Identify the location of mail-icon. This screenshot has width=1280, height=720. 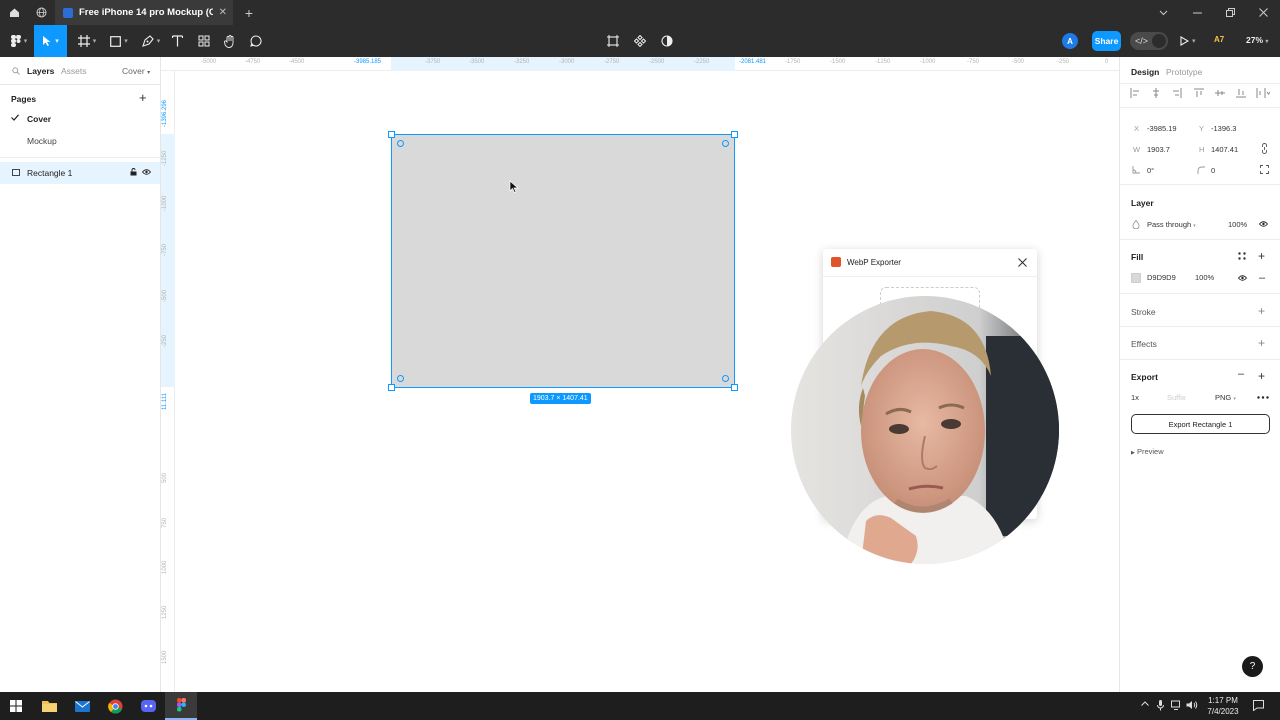
(82, 706).